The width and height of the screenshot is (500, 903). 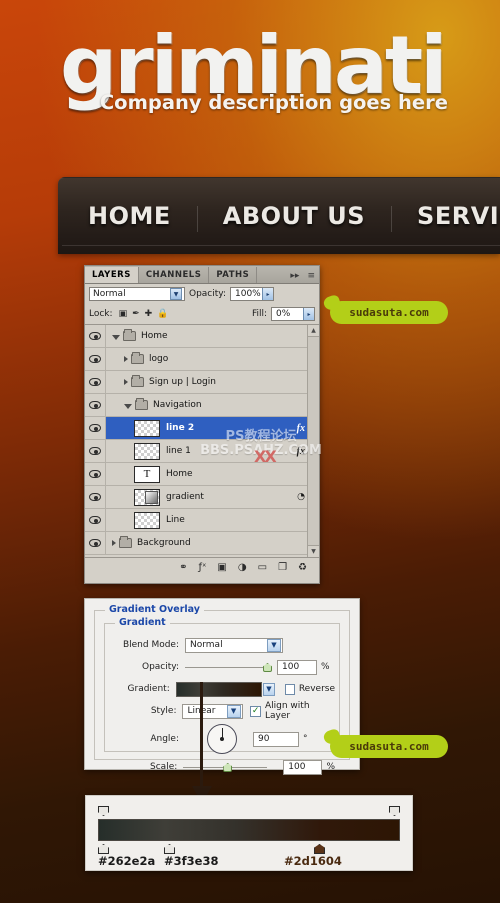 What do you see at coordinates (267, 294) in the screenshot?
I see `opacity-stepper-icon: ▸` at bounding box center [267, 294].